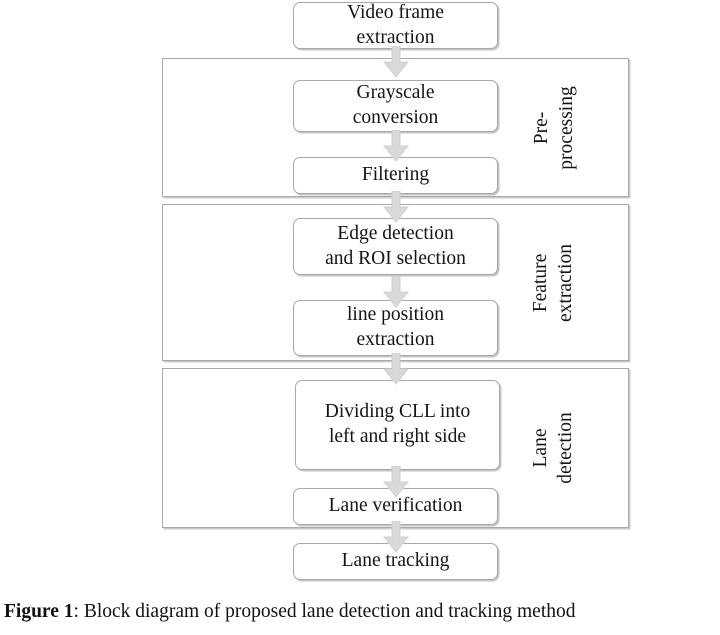 The image size is (720, 635). I want to click on node-label: Edge detection and ROI selection, so click(395, 245).